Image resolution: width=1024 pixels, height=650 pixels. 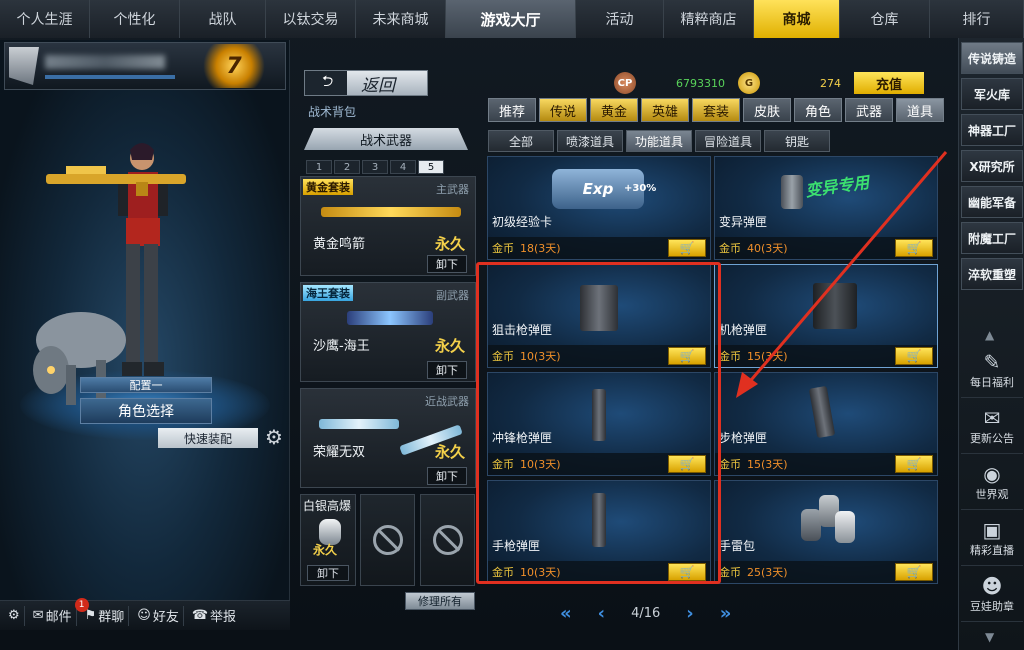 I want to click on subtab-spray: 喷漆道具, so click(x=590, y=141).